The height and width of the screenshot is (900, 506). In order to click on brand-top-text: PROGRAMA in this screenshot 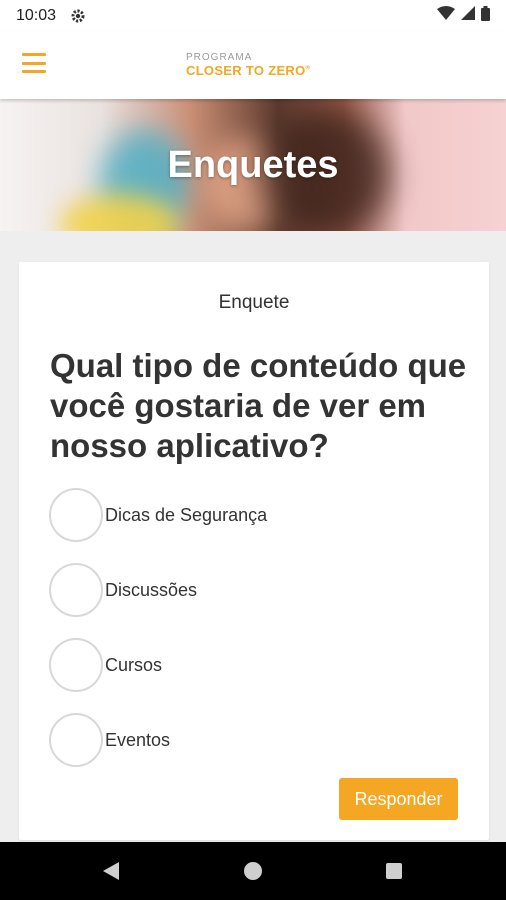, I will do `click(219, 57)`.